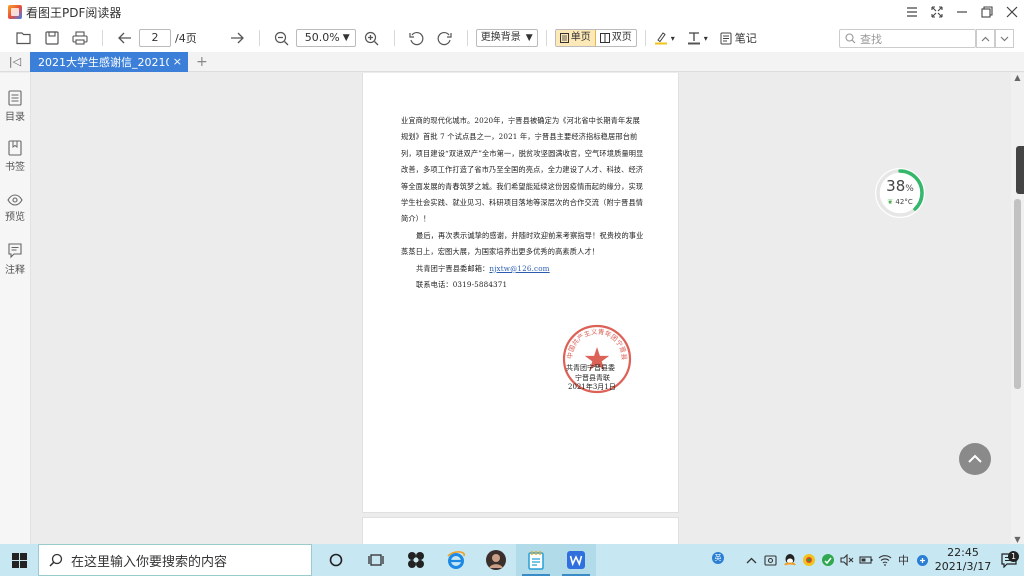 The height and width of the screenshot is (576, 1024). What do you see at coordinates (519, 268) in the screenshot?
I see `email-link: njxtw@126.com` at bounding box center [519, 268].